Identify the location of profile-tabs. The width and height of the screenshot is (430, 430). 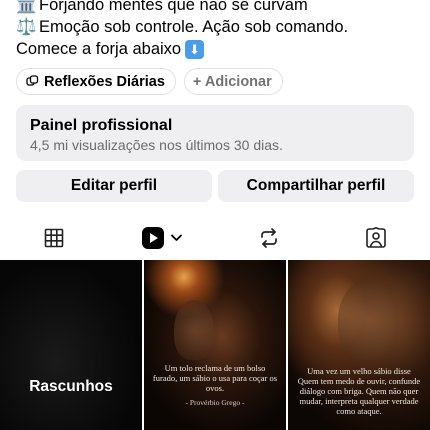
(215, 238).